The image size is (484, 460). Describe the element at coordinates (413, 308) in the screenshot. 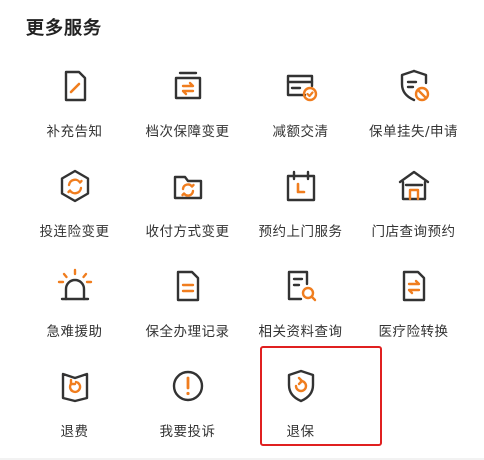

I see `service-medical-insurance-conversion: 医疗险转换` at that location.